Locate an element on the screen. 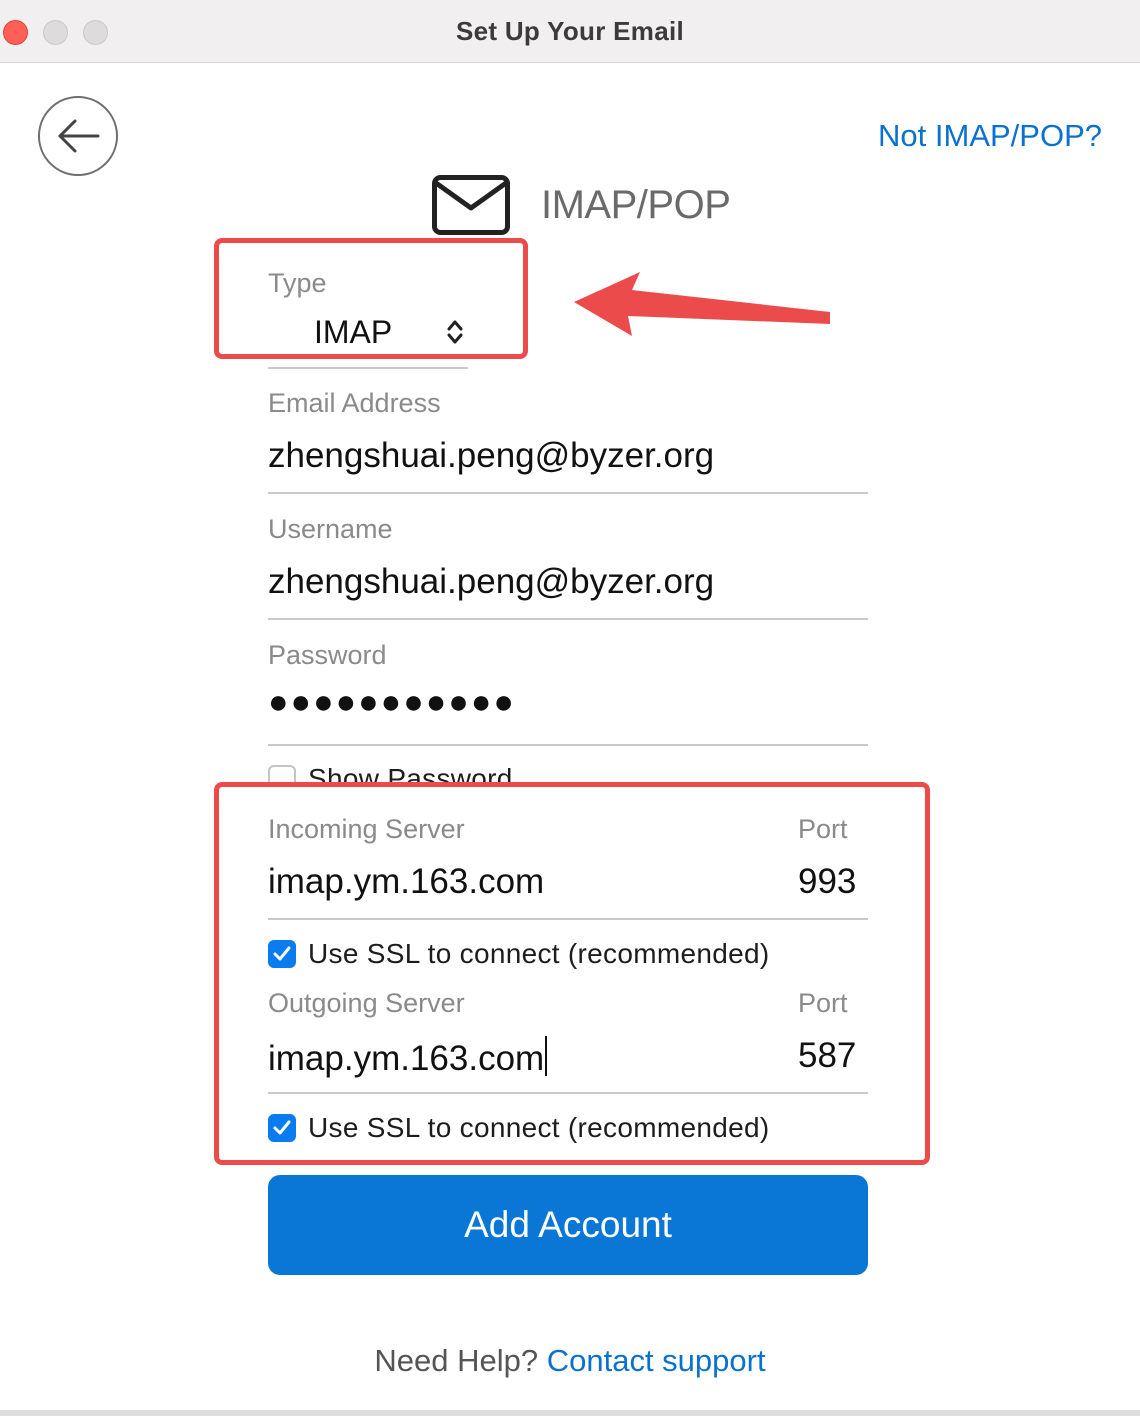  email-field: zhengshuai.peng@byzer.org is located at coordinates (491, 456).